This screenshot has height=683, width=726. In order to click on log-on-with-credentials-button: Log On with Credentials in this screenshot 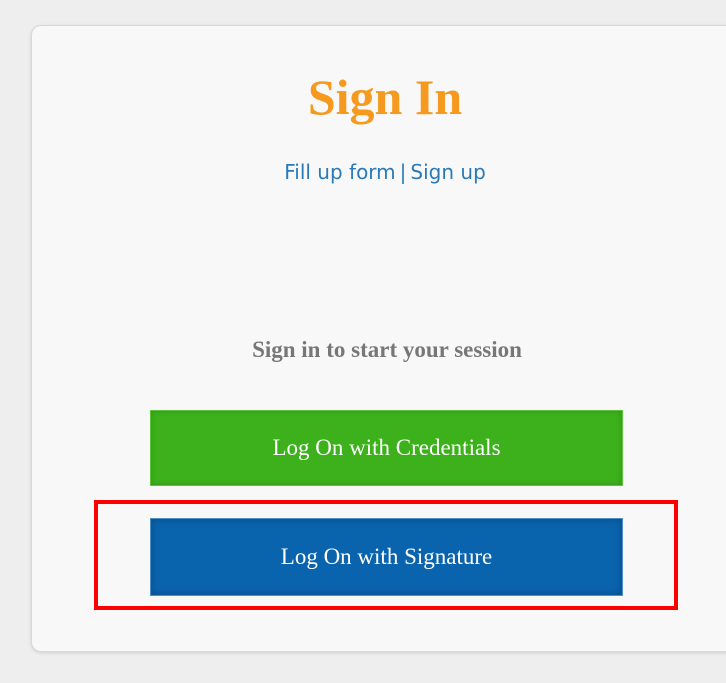, I will do `click(386, 448)`.